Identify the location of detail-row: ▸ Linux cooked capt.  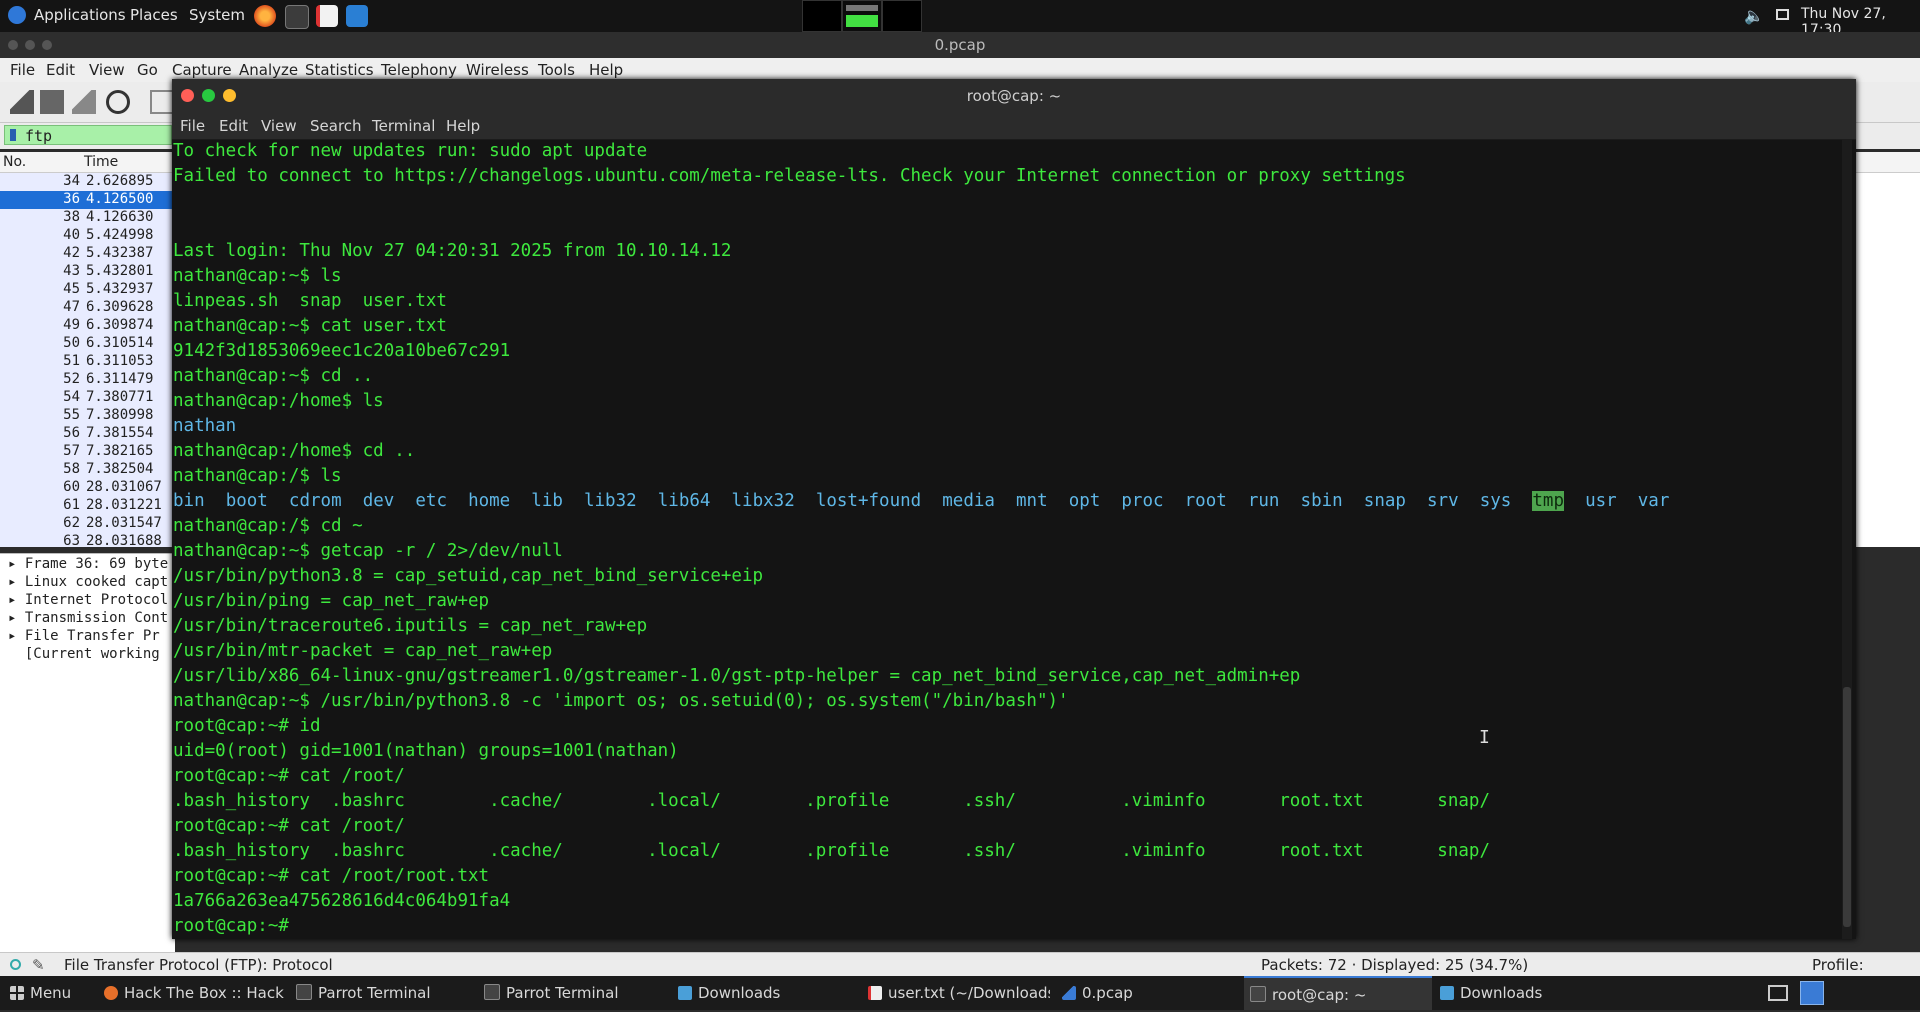
(88, 582).